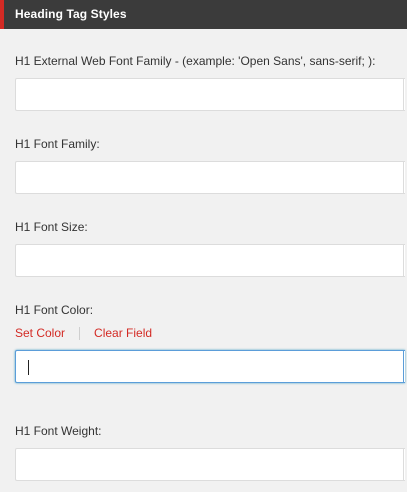 The height and width of the screenshot is (492, 407). Describe the element at coordinates (54, 310) in the screenshot. I see `h1-font-color-label: H1 Font Color:` at that location.